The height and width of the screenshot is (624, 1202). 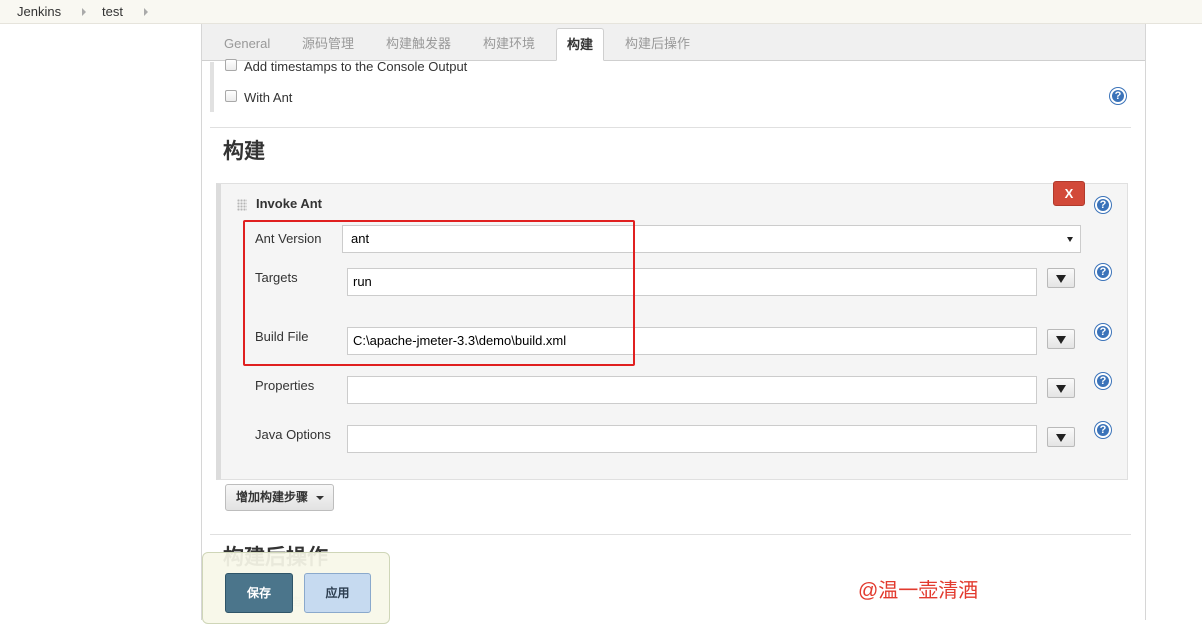 I want to click on java-options-input, so click(x=692, y=439).